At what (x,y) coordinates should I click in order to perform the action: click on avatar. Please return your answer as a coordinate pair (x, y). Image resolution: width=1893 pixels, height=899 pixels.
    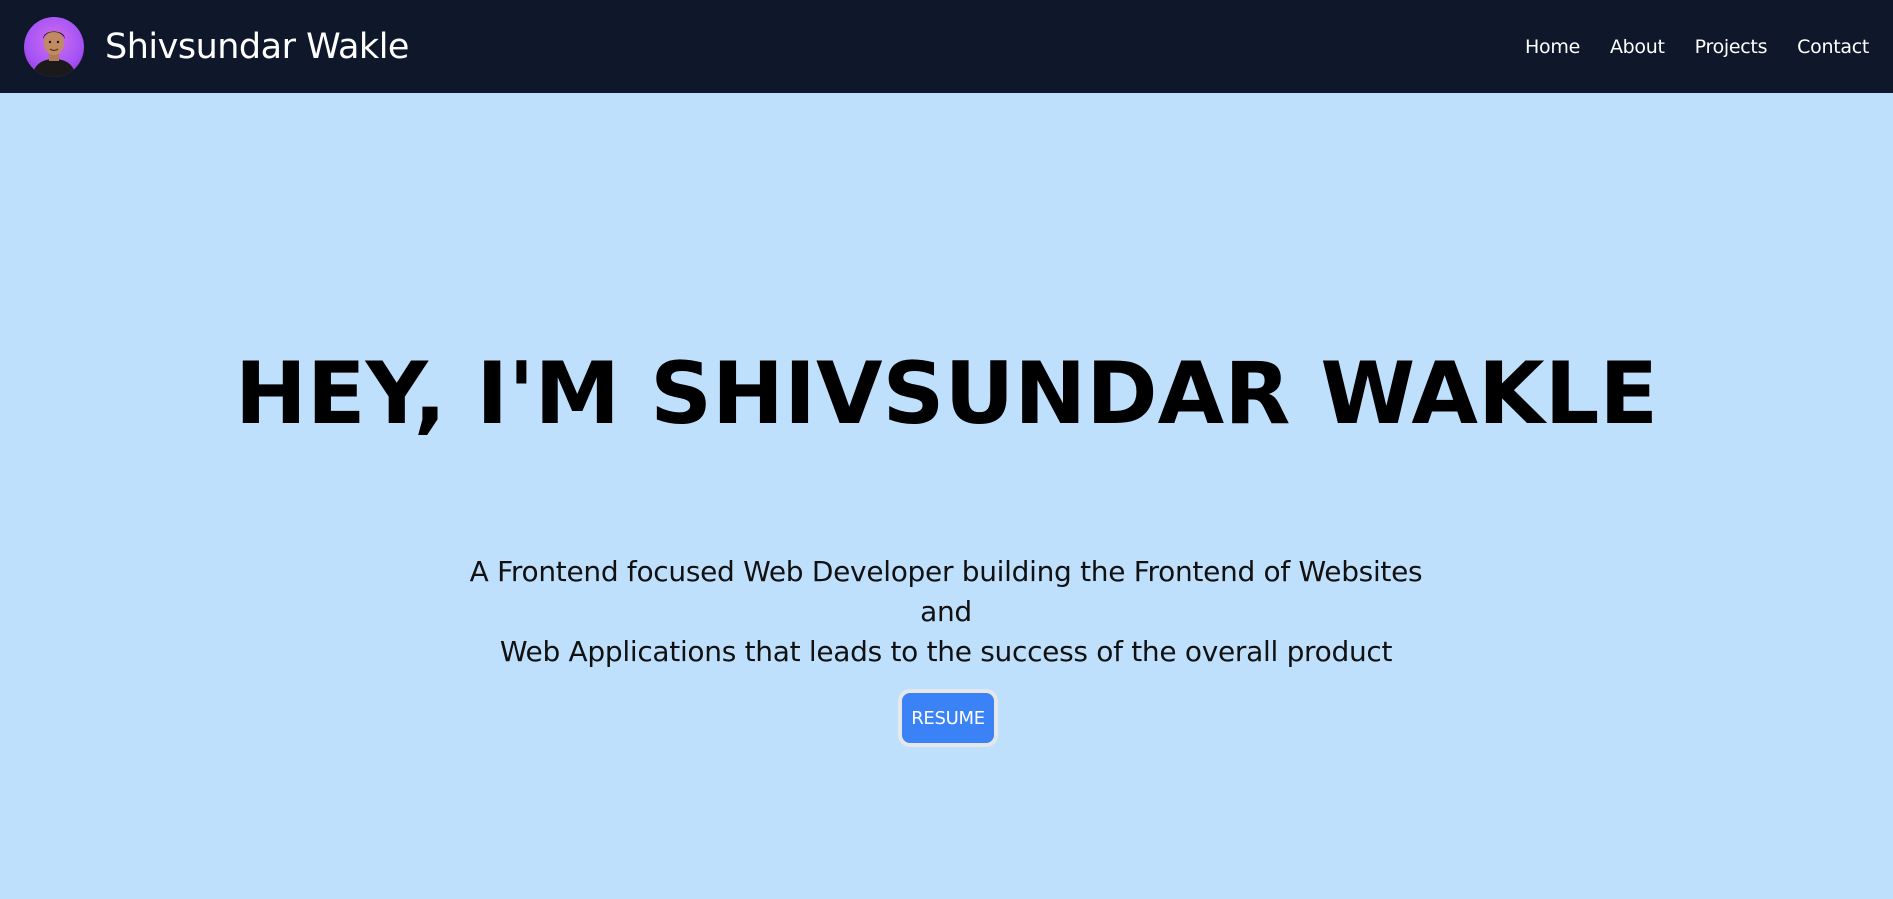
    Looking at the image, I should click on (54, 46).